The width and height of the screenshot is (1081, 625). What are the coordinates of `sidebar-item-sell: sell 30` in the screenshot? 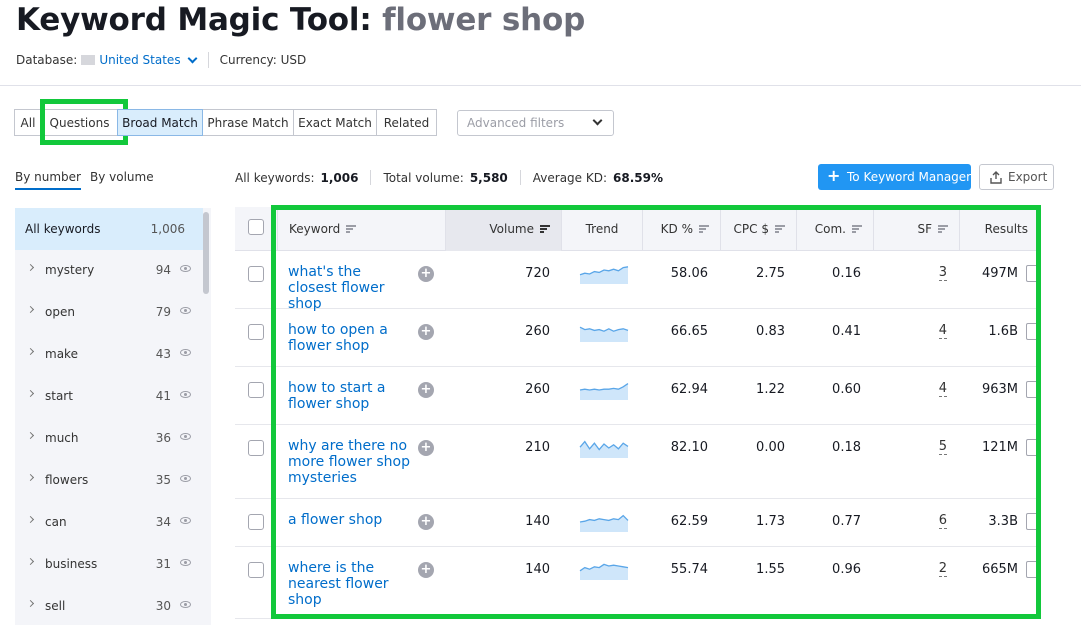 It's located at (109, 605).